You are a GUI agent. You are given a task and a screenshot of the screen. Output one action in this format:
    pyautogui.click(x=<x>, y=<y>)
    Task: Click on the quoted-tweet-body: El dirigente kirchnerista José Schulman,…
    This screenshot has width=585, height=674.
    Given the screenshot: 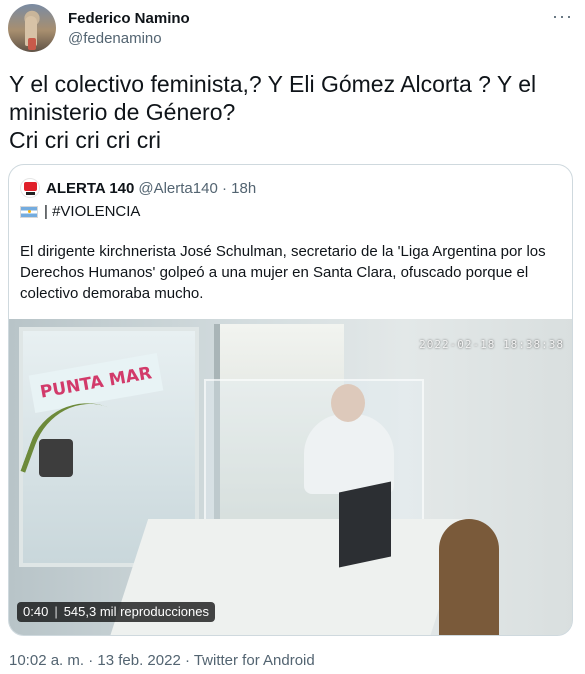 What is the action you would take?
    pyautogui.click(x=283, y=272)
    